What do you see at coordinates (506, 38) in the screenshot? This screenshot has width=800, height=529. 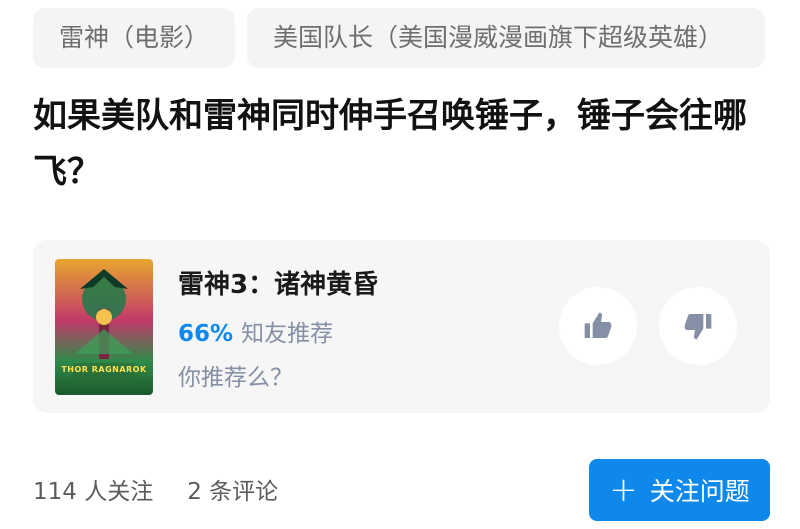 I see `topic-tag-captain-america: 美国队长（美国漫威漫画旗下超级英雄）` at bounding box center [506, 38].